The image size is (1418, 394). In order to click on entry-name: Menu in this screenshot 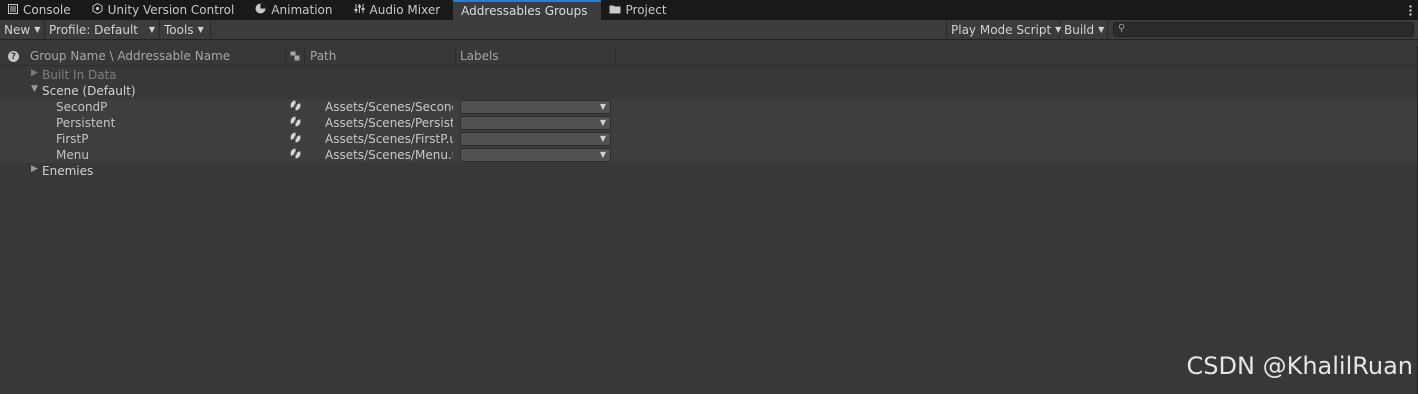, I will do `click(72, 155)`.